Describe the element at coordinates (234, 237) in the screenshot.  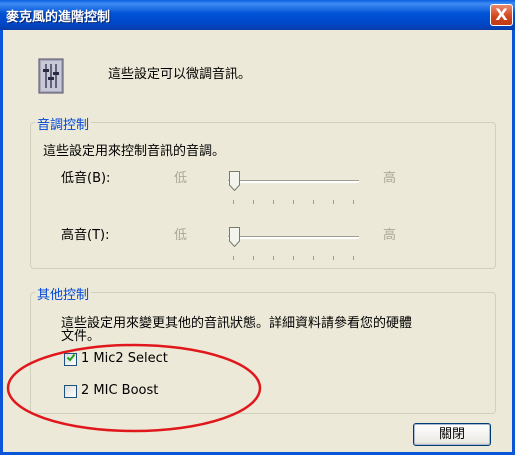
I see `treble-slider-thumb` at that location.